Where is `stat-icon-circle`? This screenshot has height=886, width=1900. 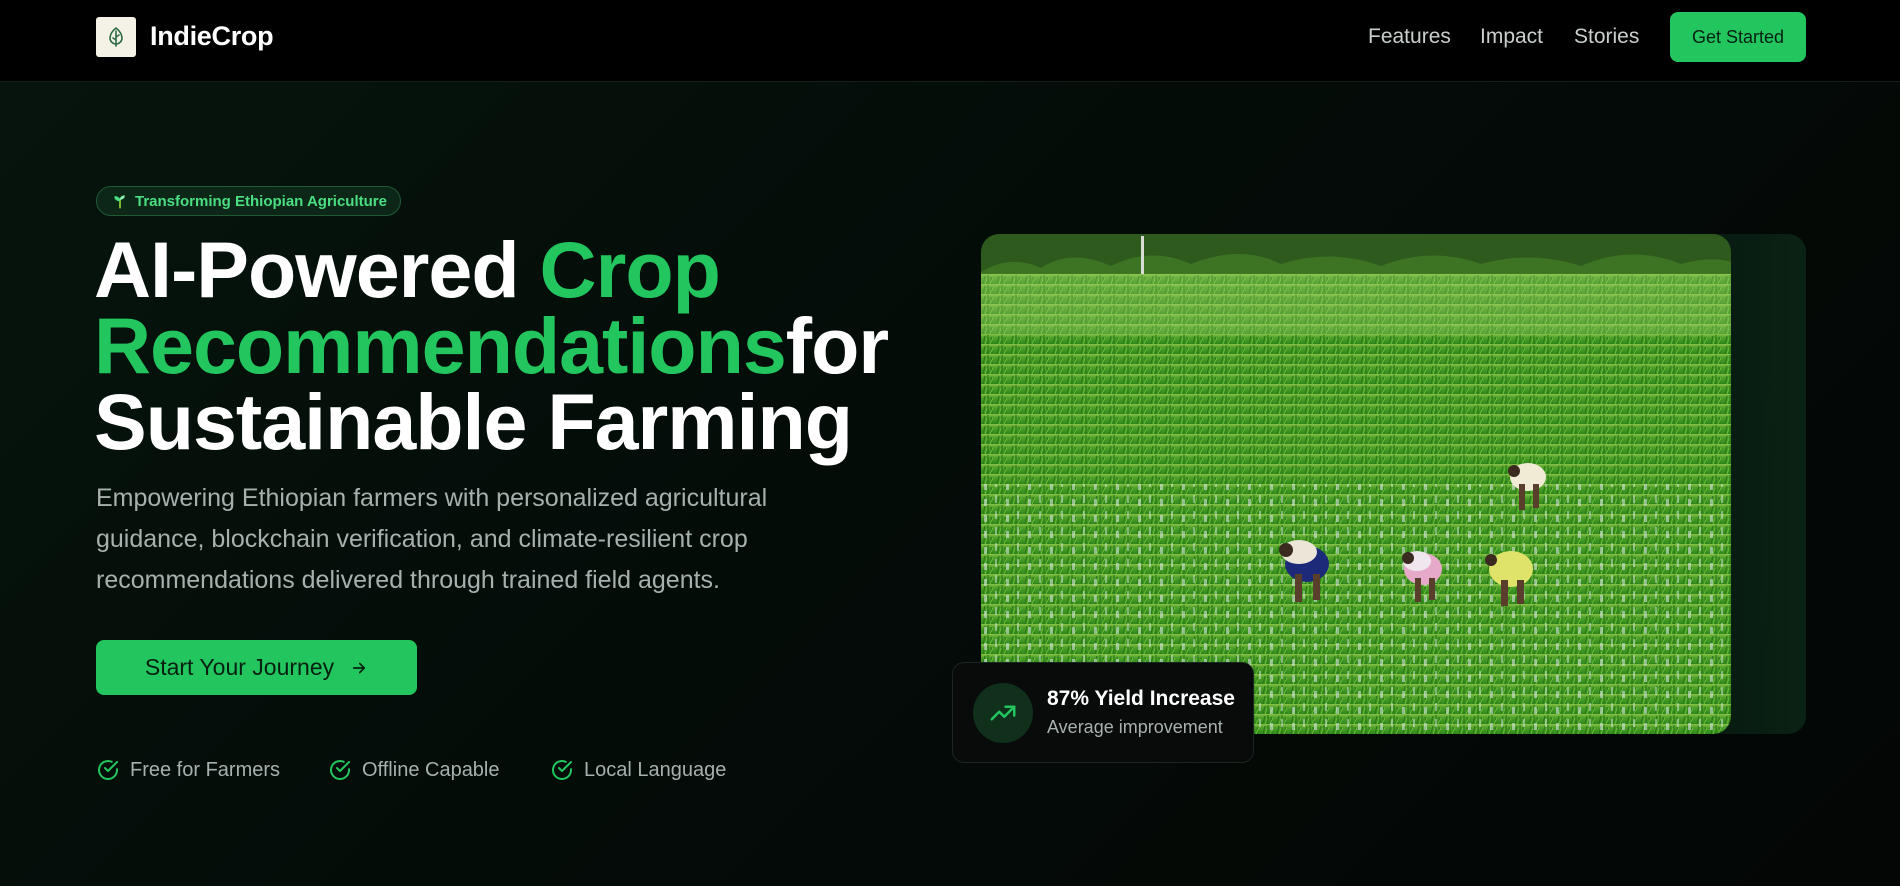 stat-icon-circle is located at coordinates (1003, 712).